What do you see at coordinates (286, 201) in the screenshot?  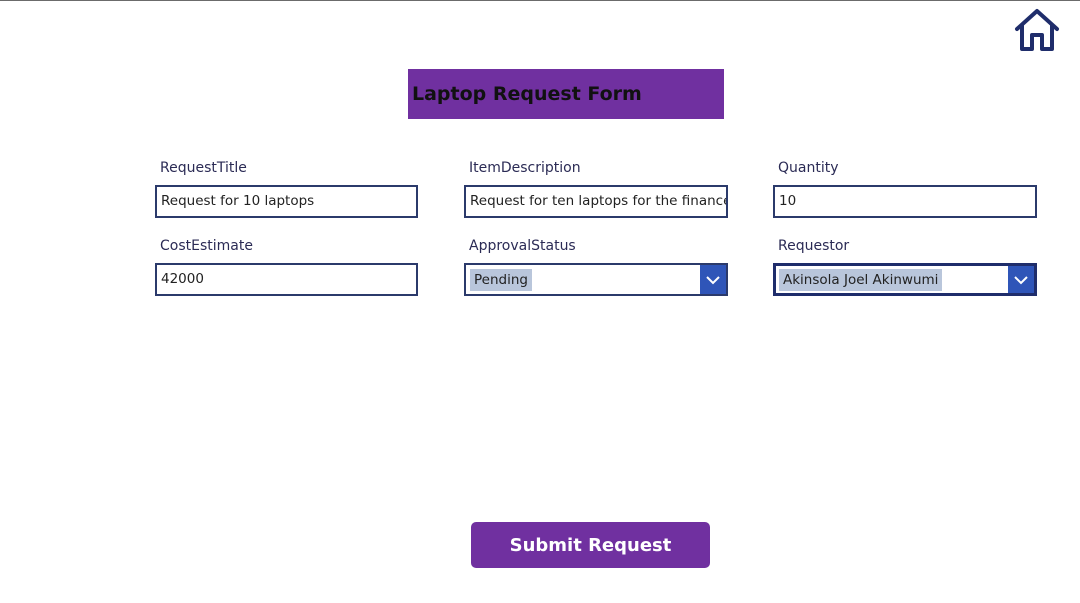 I see `request-title-input: Request for 10 laptops` at bounding box center [286, 201].